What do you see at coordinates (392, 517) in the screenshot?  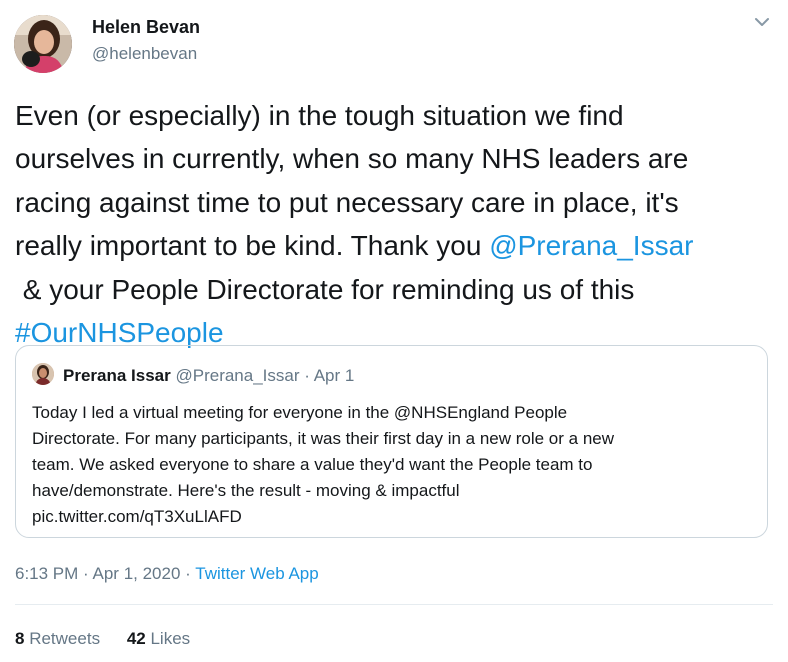 I see `quoted-pic-link: pic.twitter.com/qT3XuLlAFD` at bounding box center [392, 517].